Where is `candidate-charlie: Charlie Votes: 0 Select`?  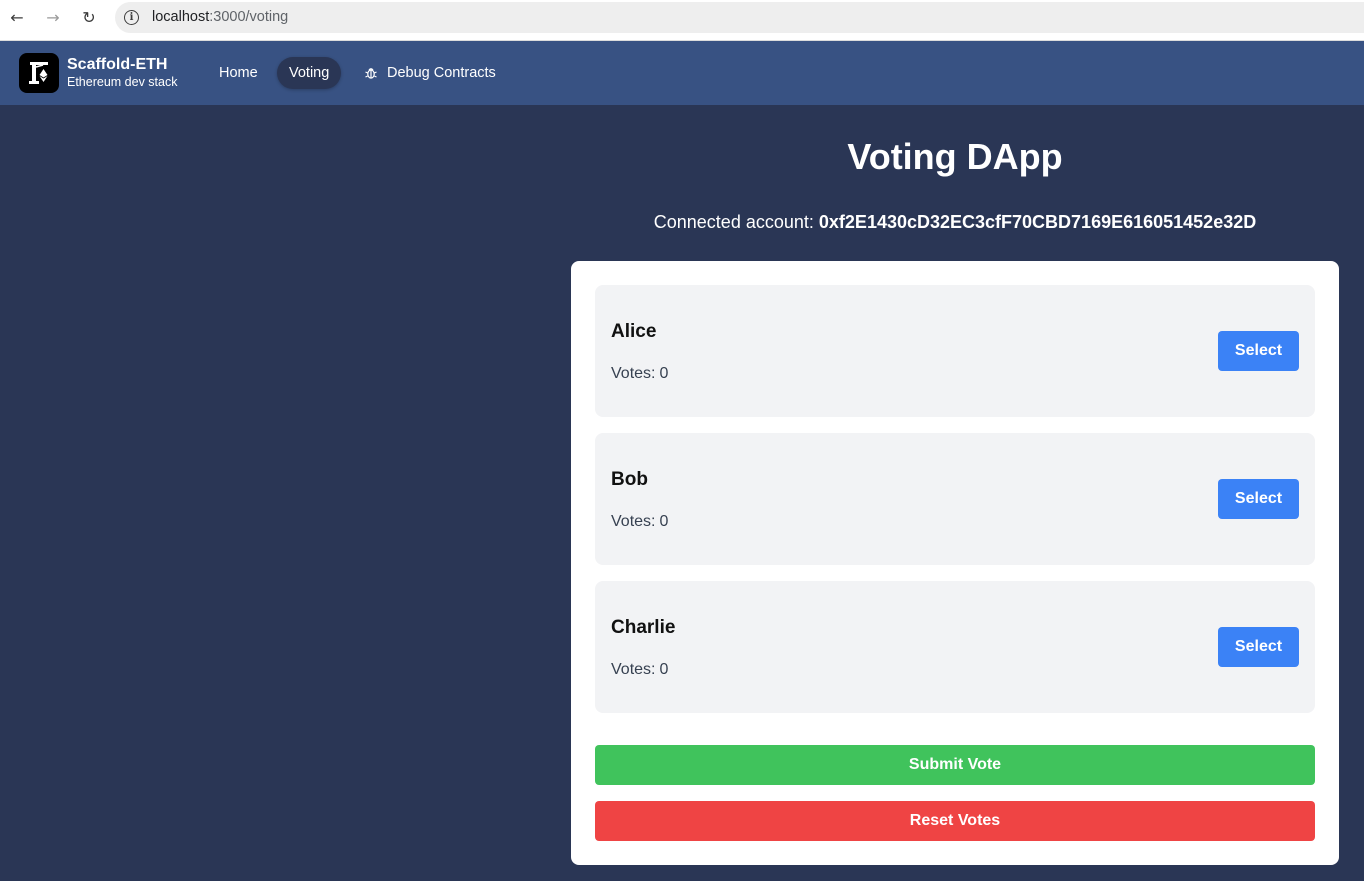 candidate-charlie: Charlie Votes: 0 Select is located at coordinates (955, 647).